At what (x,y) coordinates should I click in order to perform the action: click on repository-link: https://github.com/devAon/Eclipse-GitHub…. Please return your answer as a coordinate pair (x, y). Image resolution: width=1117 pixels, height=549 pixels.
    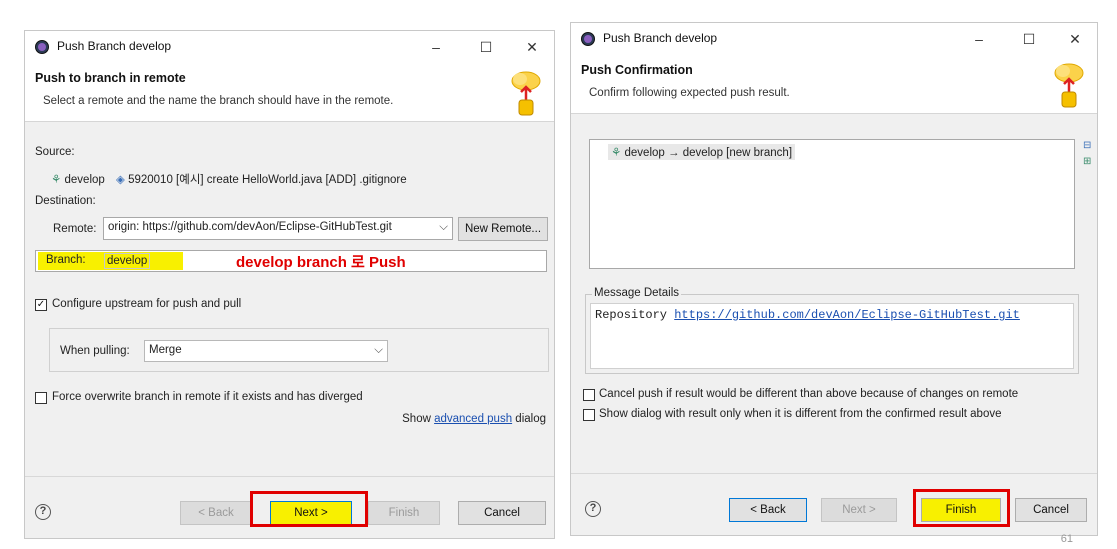
    Looking at the image, I should click on (847, 315).